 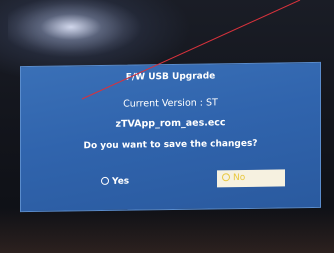 What do you see at coordinates (170, 103) in the screenshot?
I see `current-version-label: Current Version : ST` at bounding box center [170, 103].